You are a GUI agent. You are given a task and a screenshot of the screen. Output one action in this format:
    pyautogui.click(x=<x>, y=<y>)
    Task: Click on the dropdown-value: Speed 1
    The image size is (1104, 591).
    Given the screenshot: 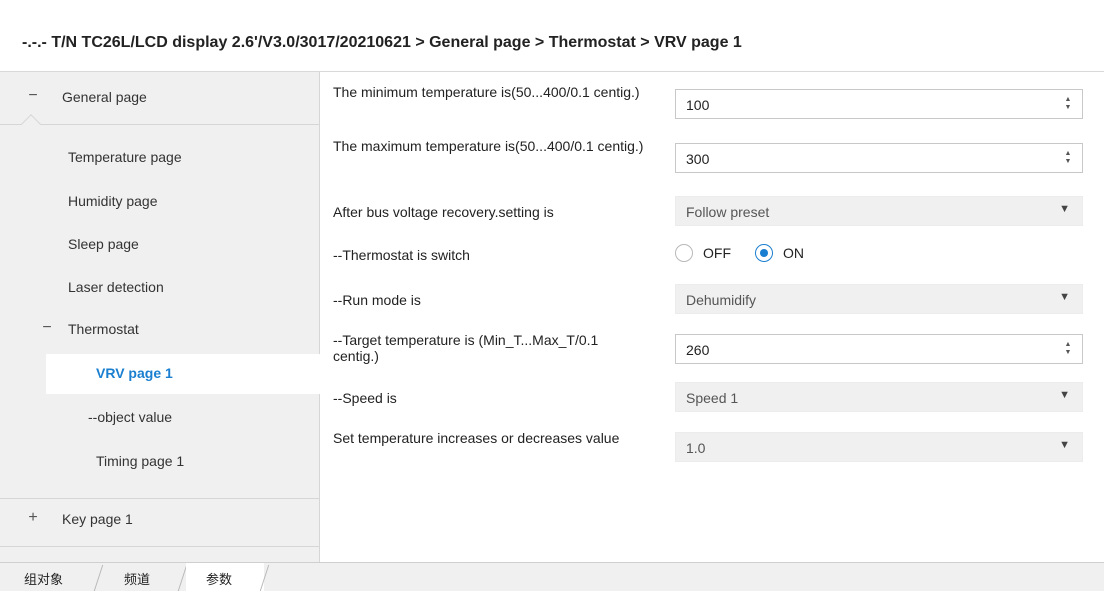 What is the action you would take?
    pyautogui.click(x=712, y=398)
    